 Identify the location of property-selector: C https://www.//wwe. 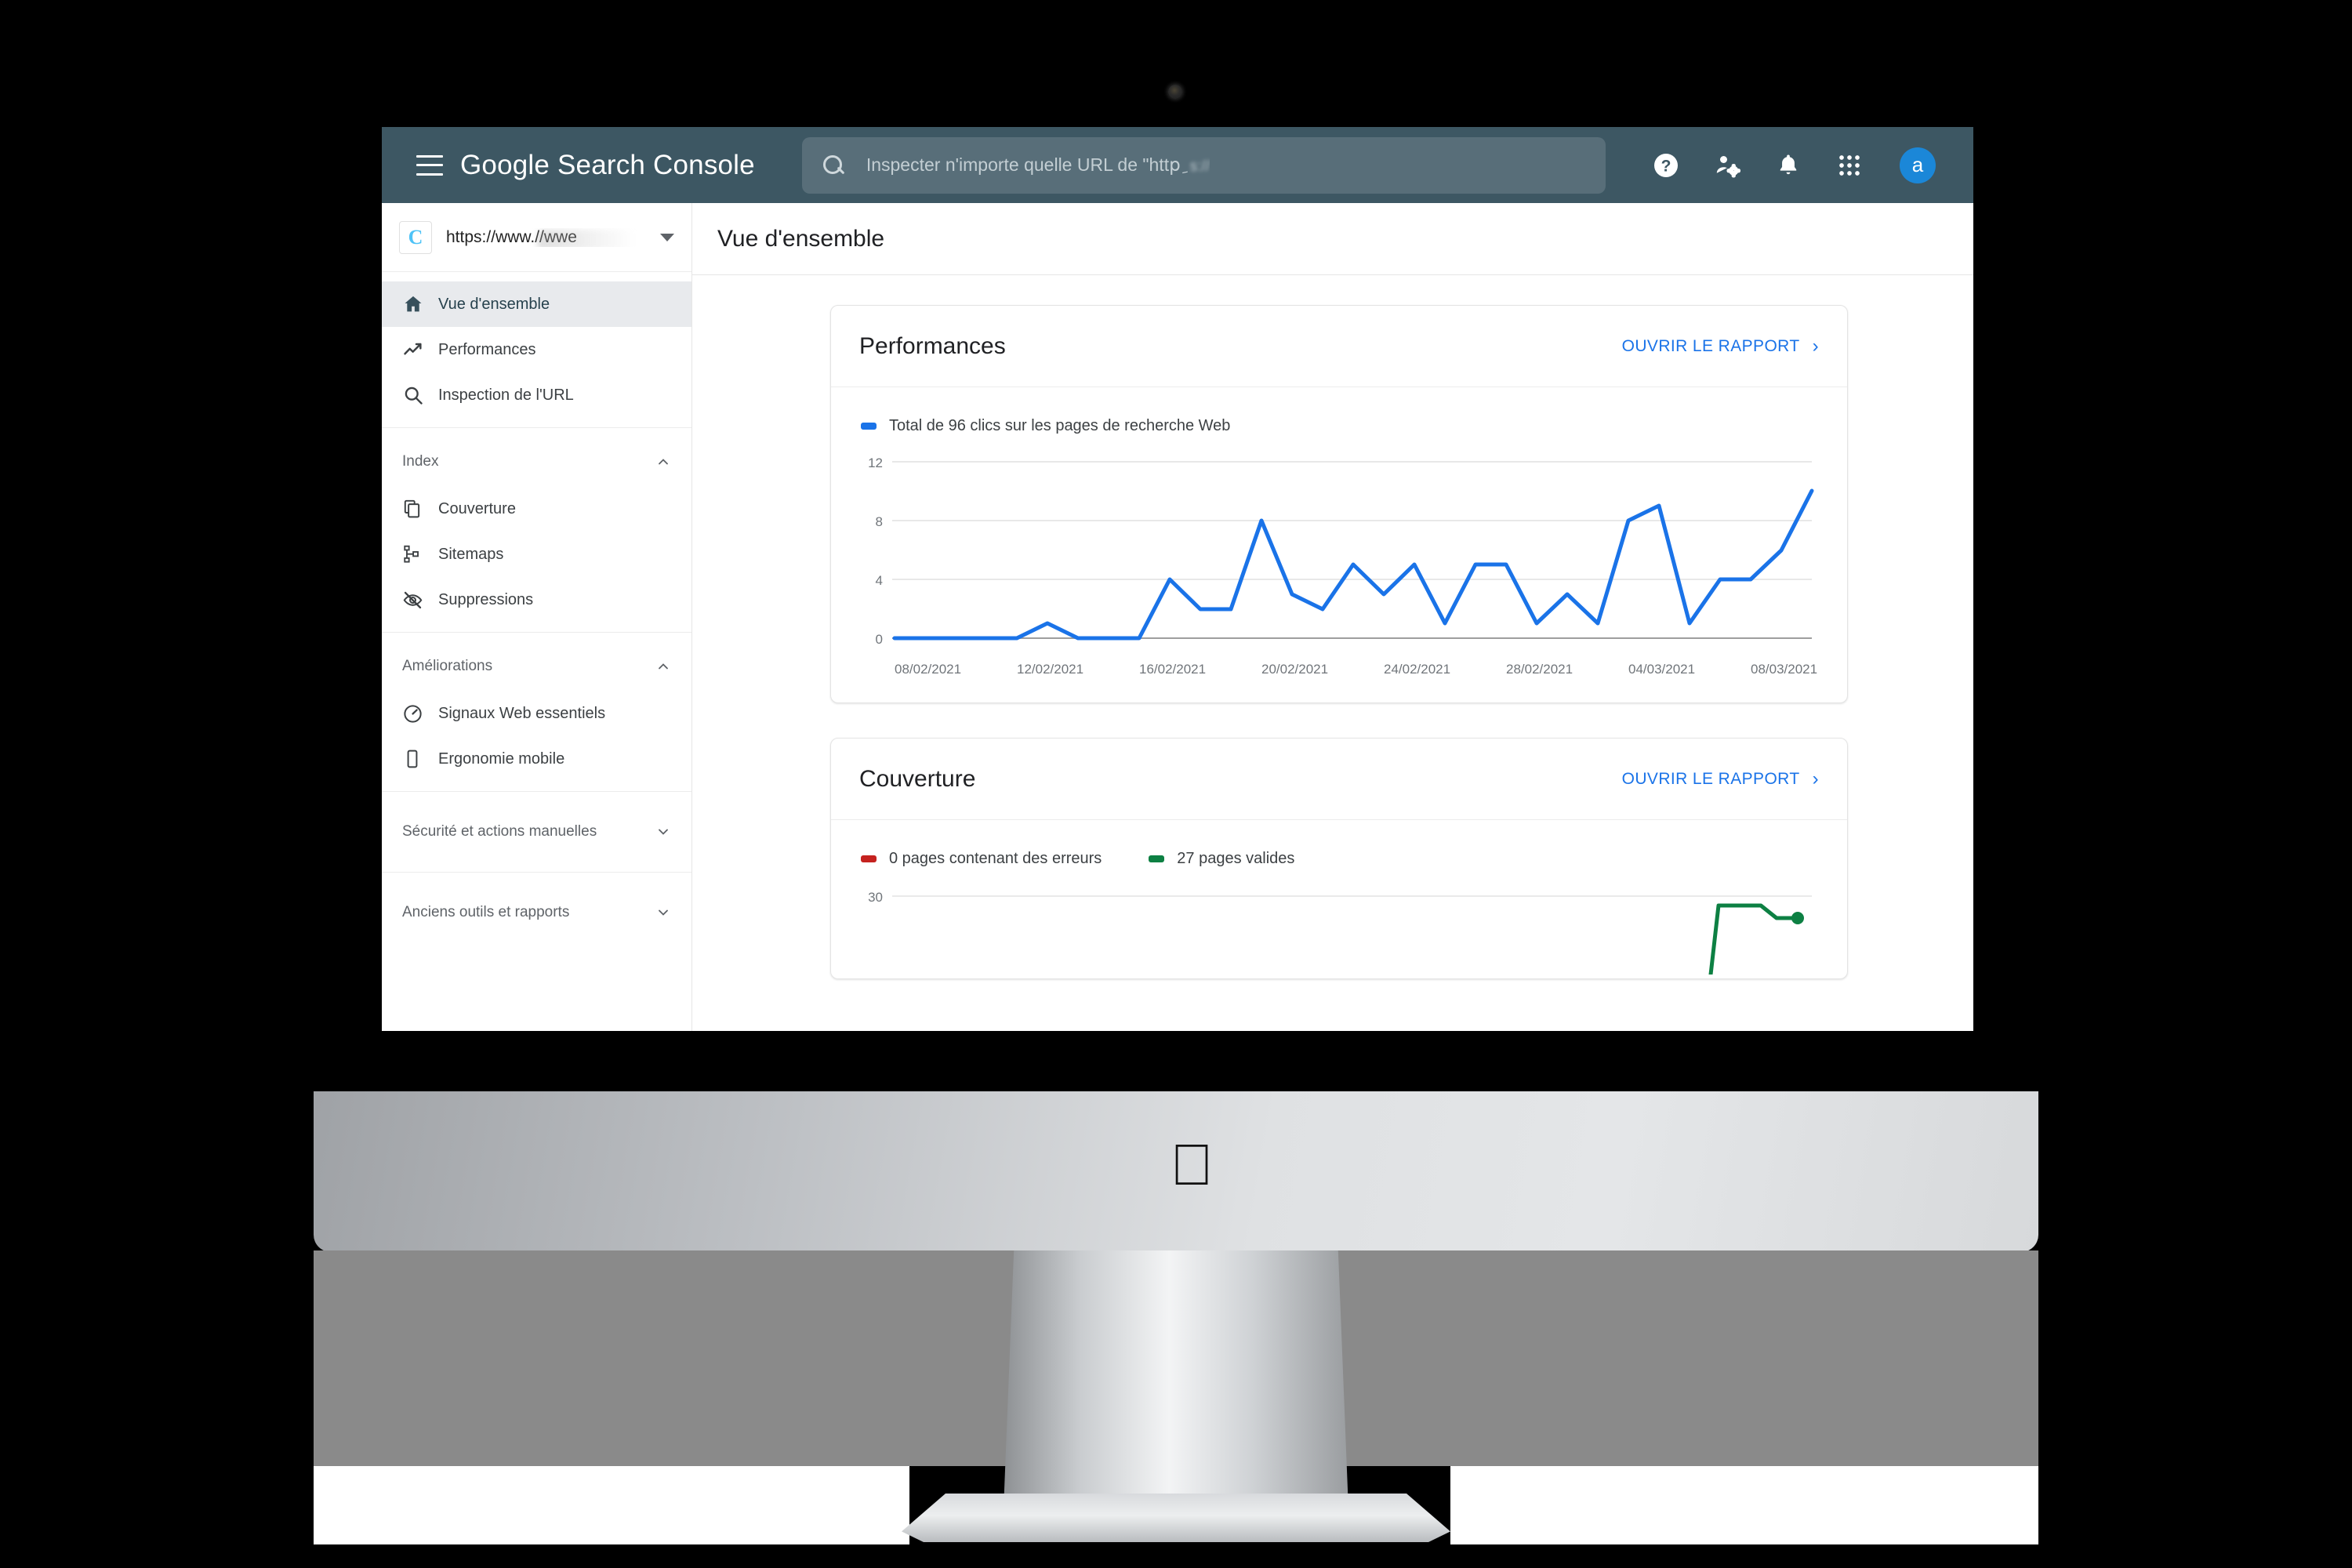
(536, 238).